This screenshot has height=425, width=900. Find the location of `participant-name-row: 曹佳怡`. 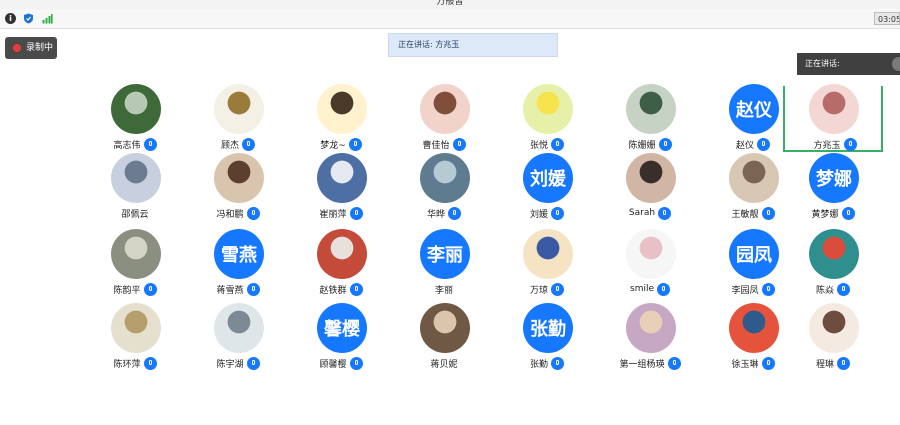

participant-name-row: 曹佳怡 is located at coordinates (444, 144).